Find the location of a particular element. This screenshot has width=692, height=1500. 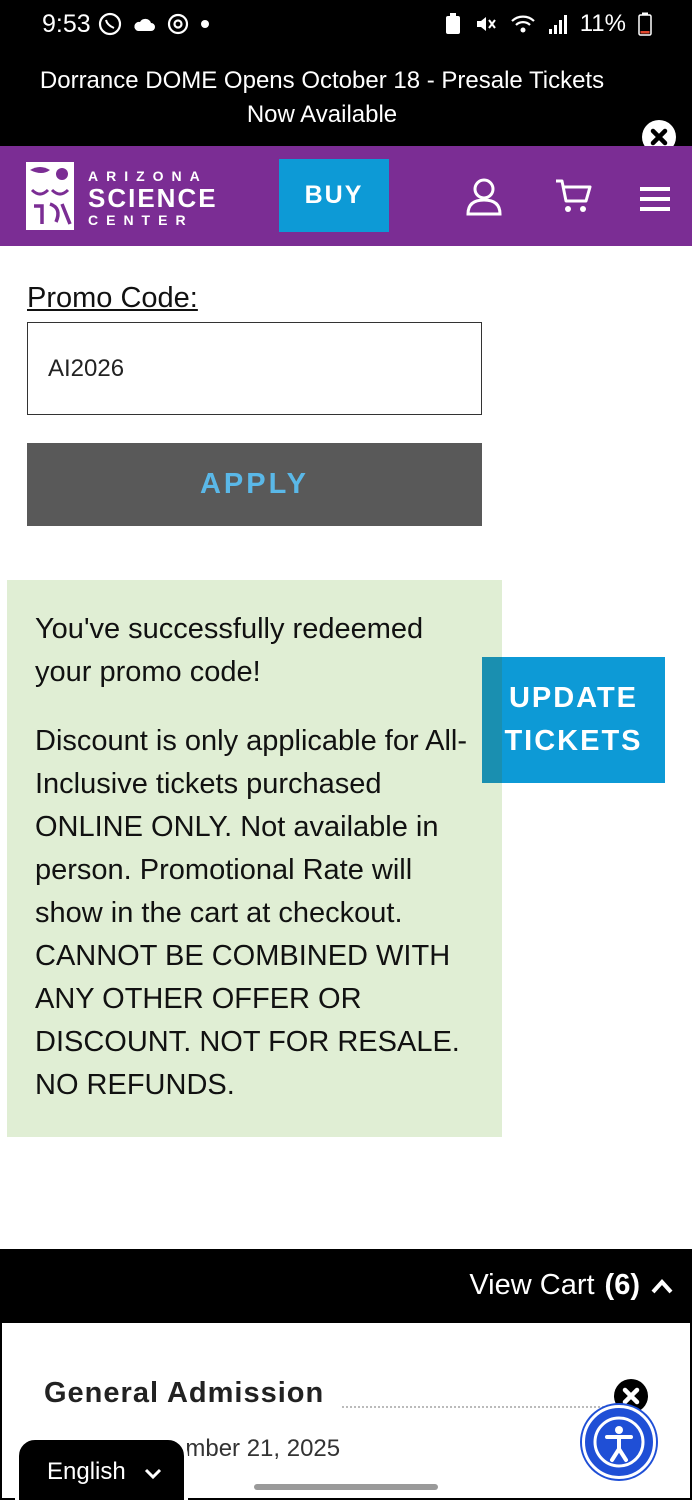

system-icons: 11% is located at coordinates (548, 24).